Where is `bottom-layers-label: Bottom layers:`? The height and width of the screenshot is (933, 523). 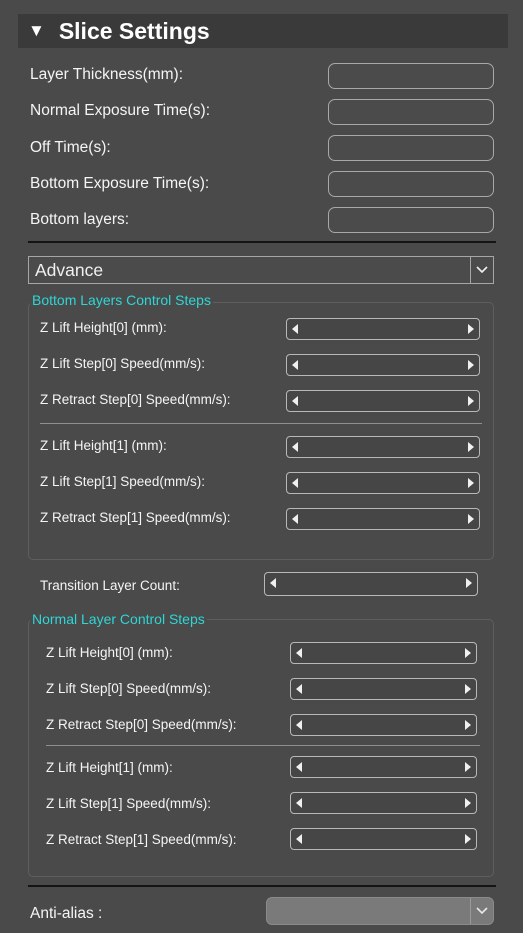
bottom-layers-label: Bottom layers: is located at coordinates (80, 219).